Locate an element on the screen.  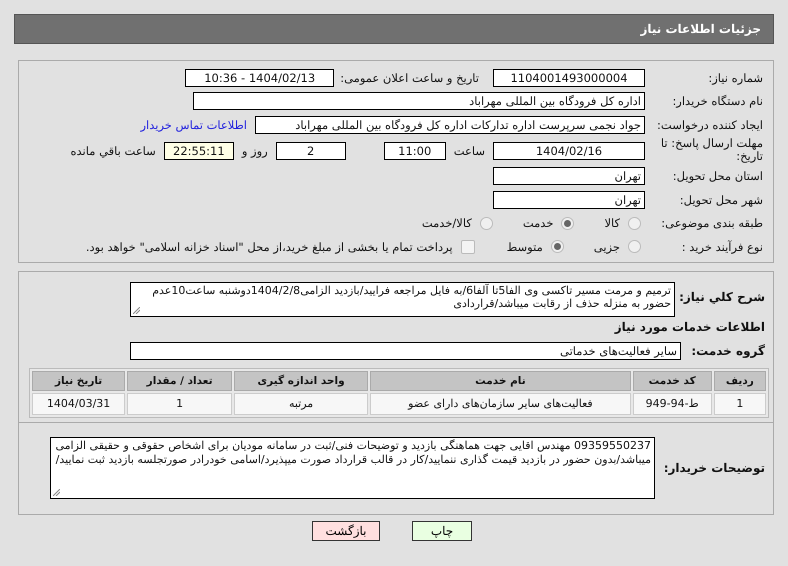
table-cell: 1404/03/31 is located at coordinates (79, 403).